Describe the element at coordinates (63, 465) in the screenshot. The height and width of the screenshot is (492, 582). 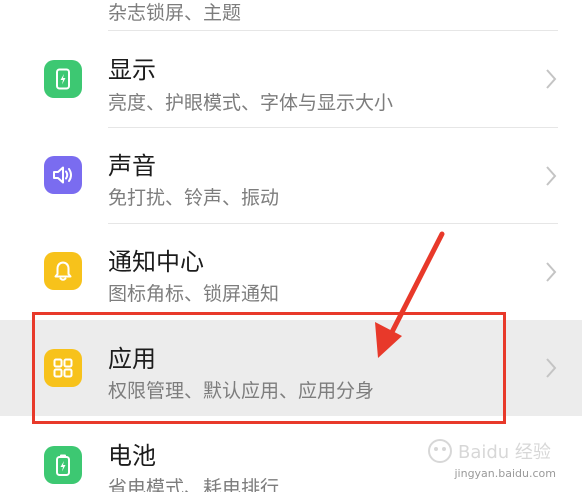
I see `battery-icon` at that location.